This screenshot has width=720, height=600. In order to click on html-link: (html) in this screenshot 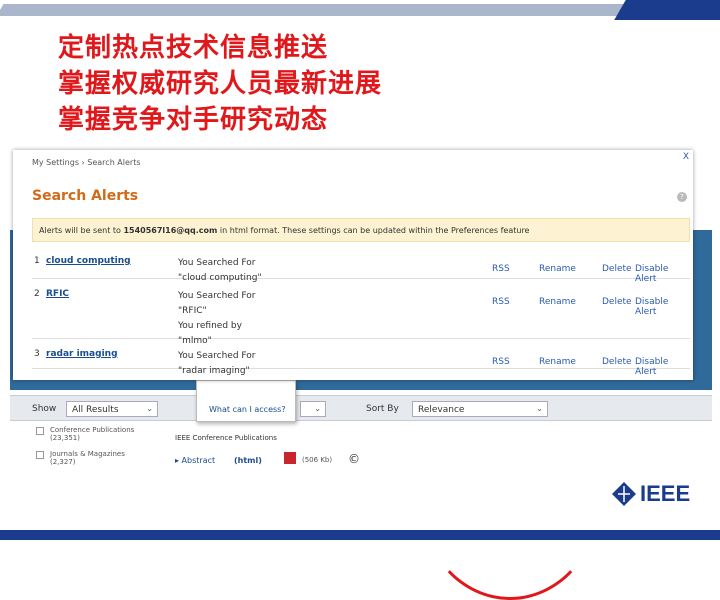, I will do `click(248, 460)`.